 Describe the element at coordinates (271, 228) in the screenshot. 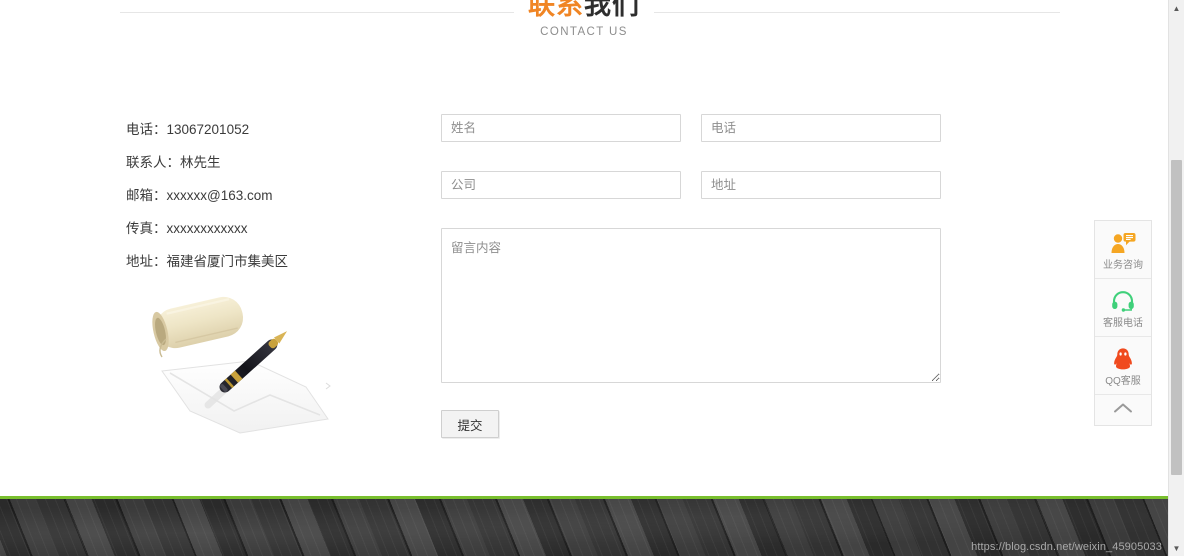

I see `contact-info-item-fax: 传真：xxxxxxxxxxxx` at that location.